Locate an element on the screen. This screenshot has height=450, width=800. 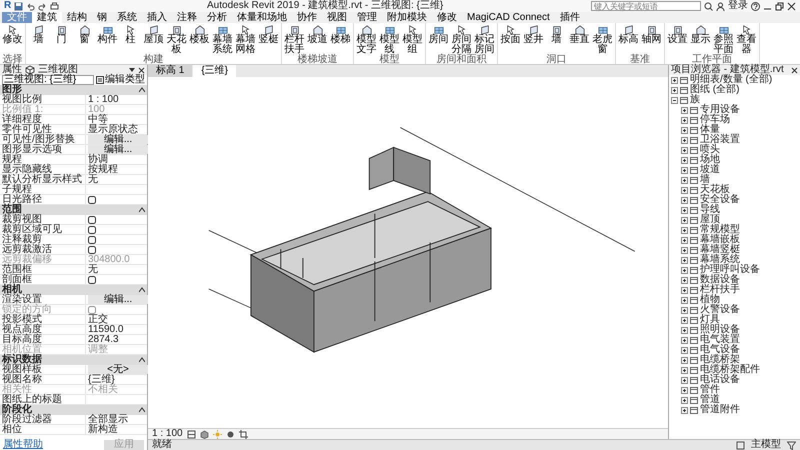
sign-in-link: 登录 is located at coordinates (738, 6).